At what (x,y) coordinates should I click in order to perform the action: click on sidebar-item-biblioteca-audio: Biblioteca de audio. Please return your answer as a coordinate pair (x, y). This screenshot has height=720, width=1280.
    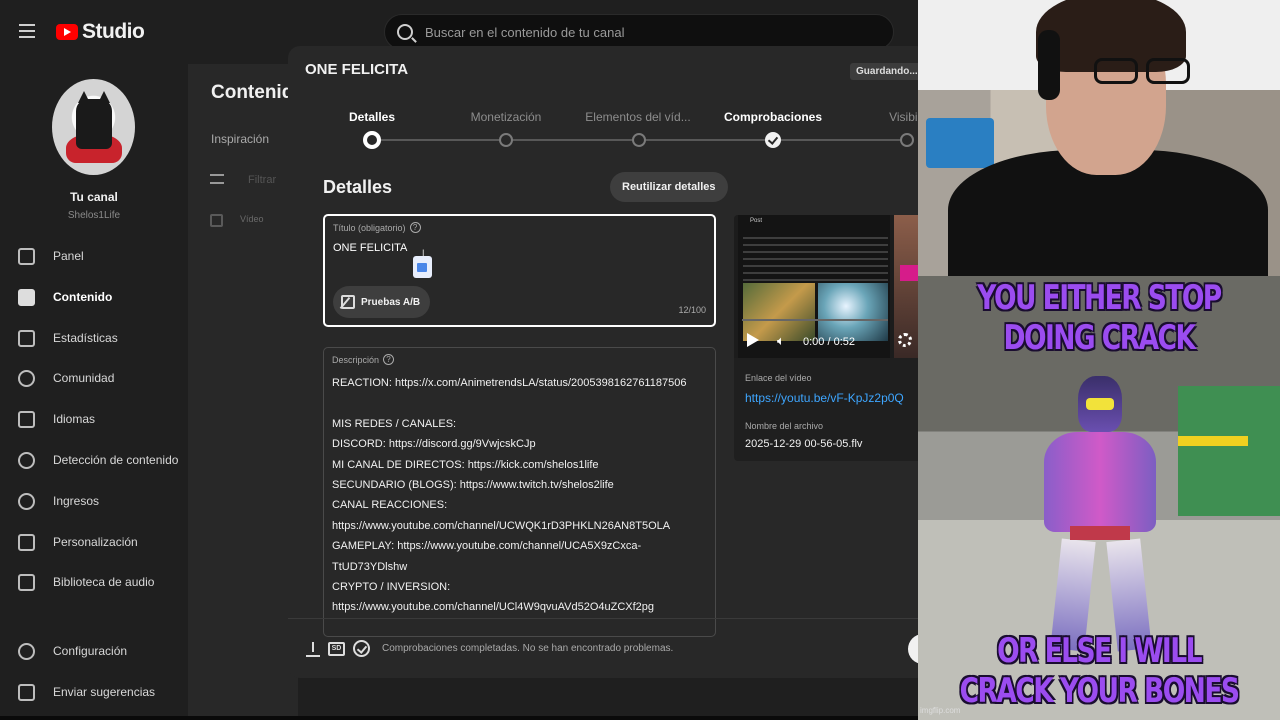
    Looking at the image, I should click on (94, 582).